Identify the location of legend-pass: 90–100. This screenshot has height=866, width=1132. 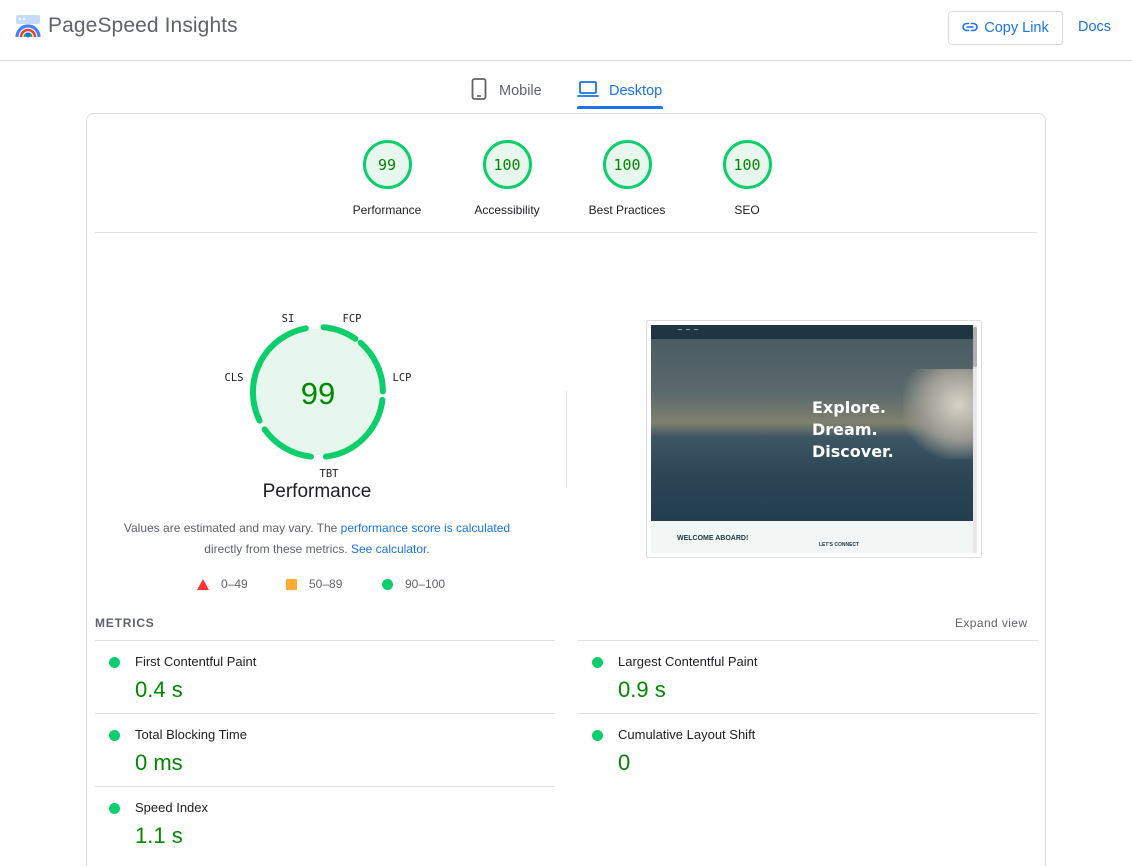
(413, 584).